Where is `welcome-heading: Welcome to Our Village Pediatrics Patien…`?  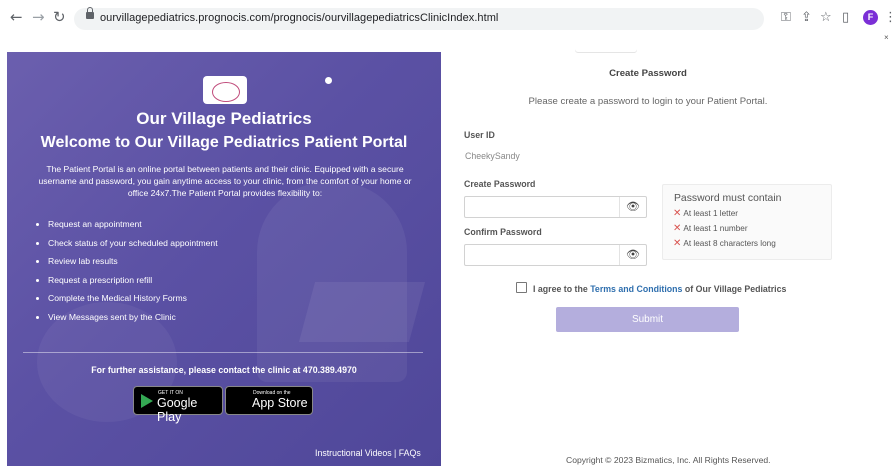 welcome-heading: Welcome to Our Village Pediatrics Patien… is located at coordinates (224, 142).